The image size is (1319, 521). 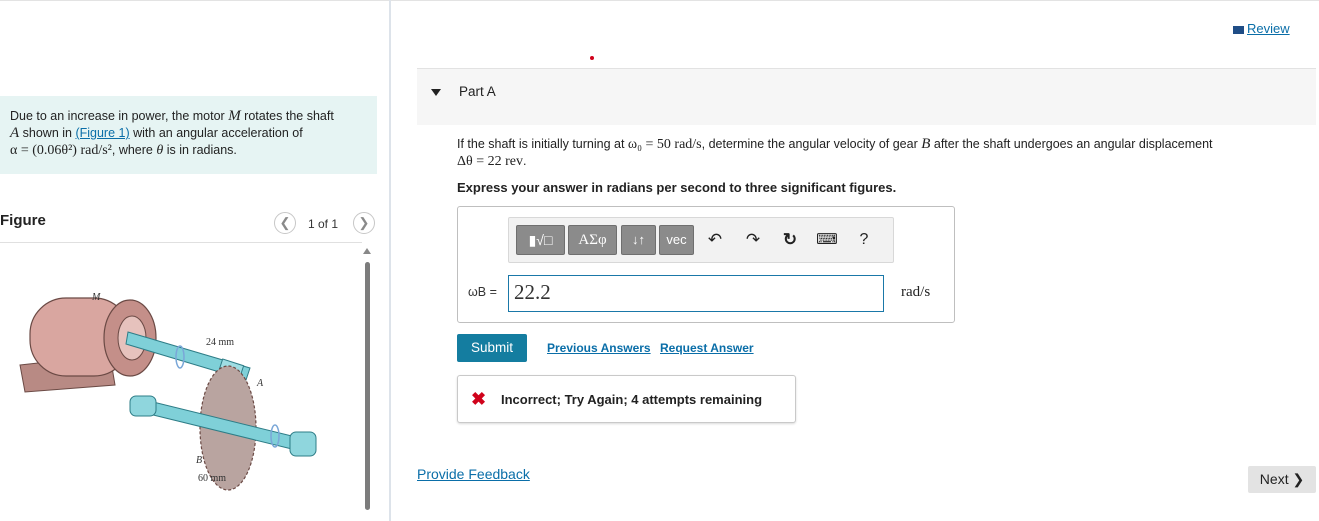 What do you see at coordinates (212, 478) in the screenshot?
I see `label-dim-b: 60 mm` at bounding box center [212, 478].